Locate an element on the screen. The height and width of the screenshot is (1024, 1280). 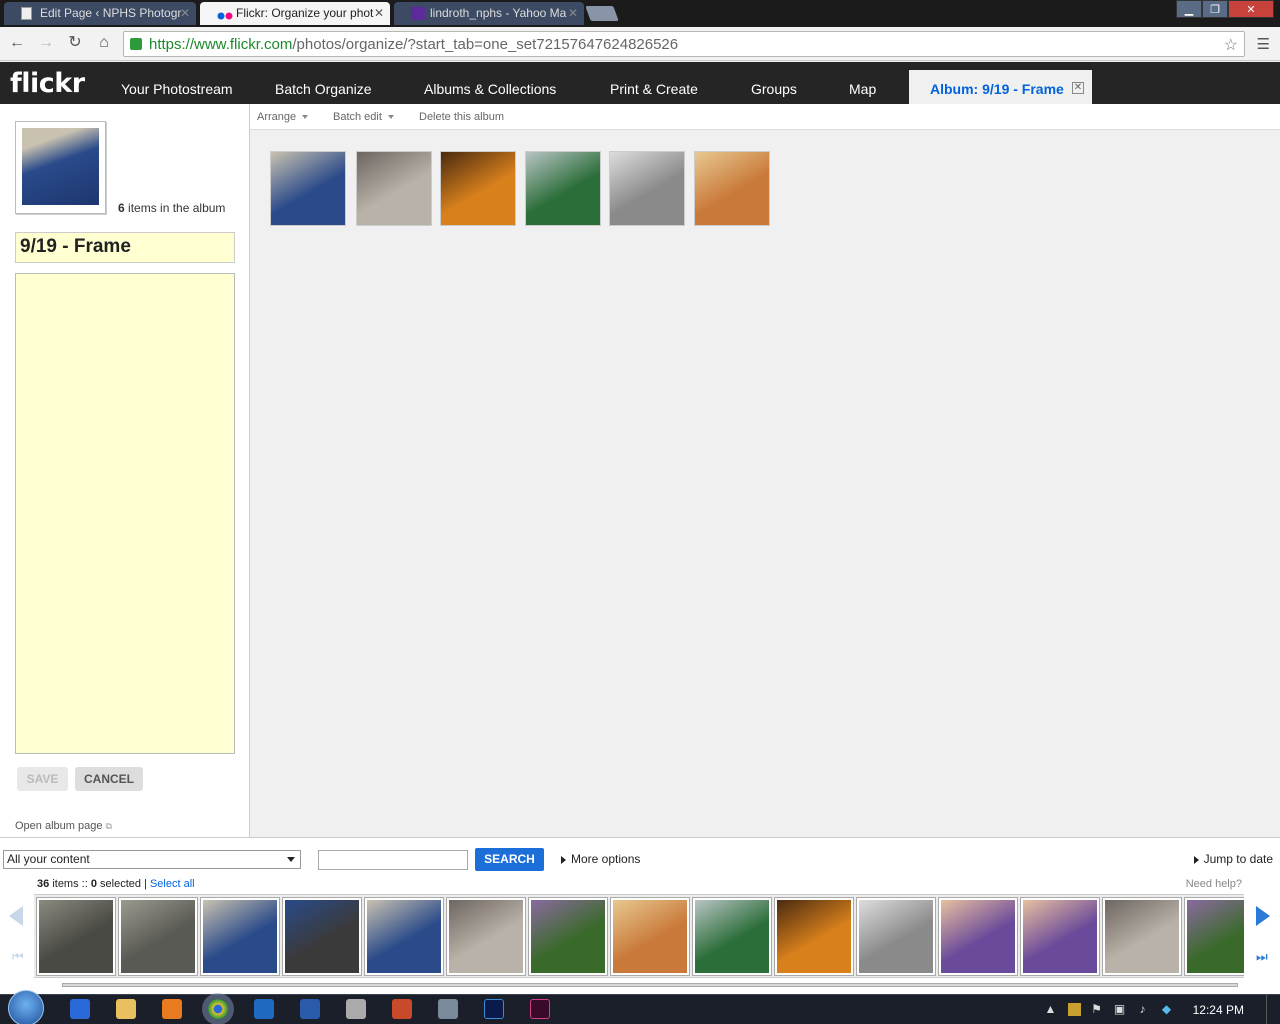
jump-to-date-toggle: Jump to date is located at coordinates (1233, 859).